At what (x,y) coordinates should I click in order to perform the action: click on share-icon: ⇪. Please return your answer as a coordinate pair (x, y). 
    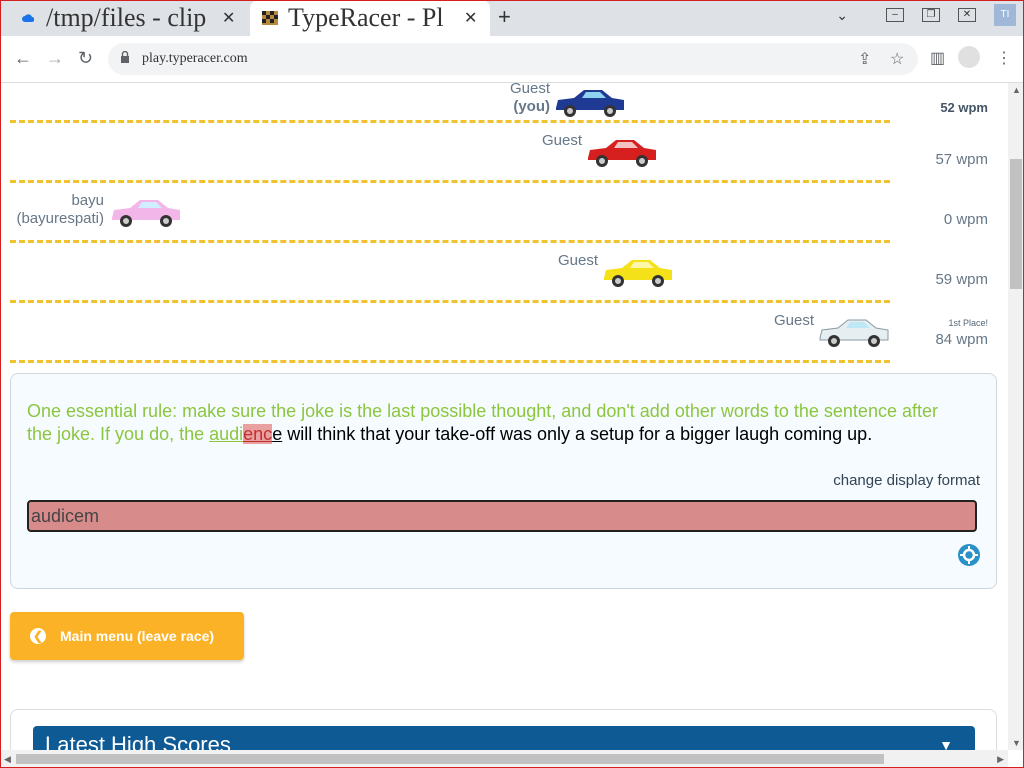
    Looking at the image, I should click on (864, 59).